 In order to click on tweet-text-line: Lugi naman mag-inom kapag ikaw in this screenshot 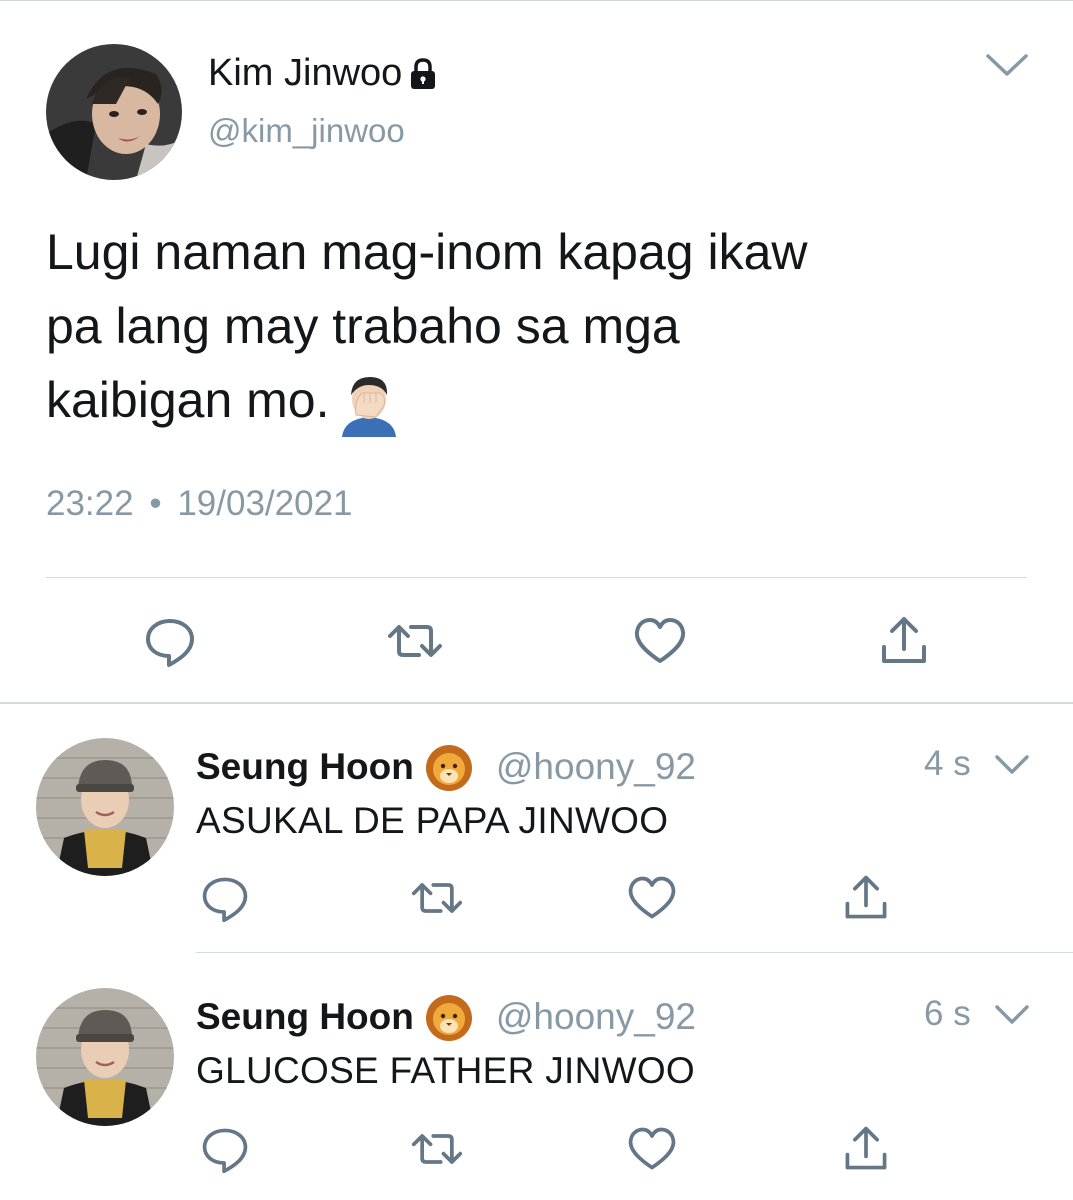, I will do `click(427, 252)`.